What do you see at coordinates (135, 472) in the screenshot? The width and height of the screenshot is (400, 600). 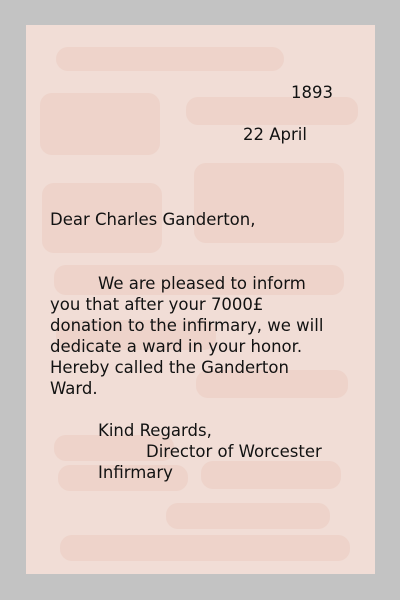 I see `letter-signature-org: Infirmary` at bounding box center [135, 472].